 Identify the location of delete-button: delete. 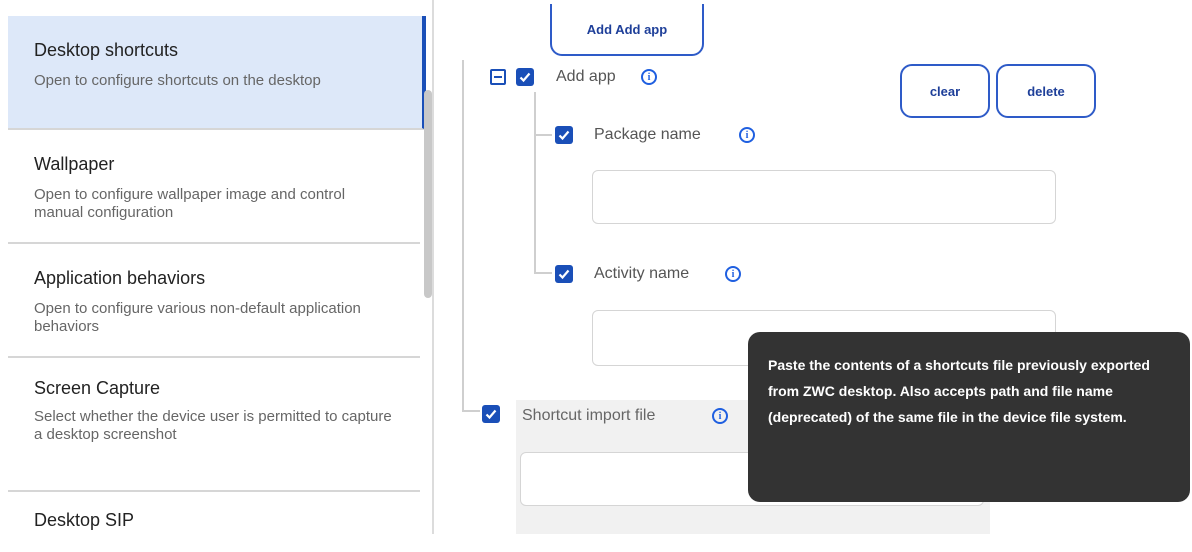
(1046, 91).